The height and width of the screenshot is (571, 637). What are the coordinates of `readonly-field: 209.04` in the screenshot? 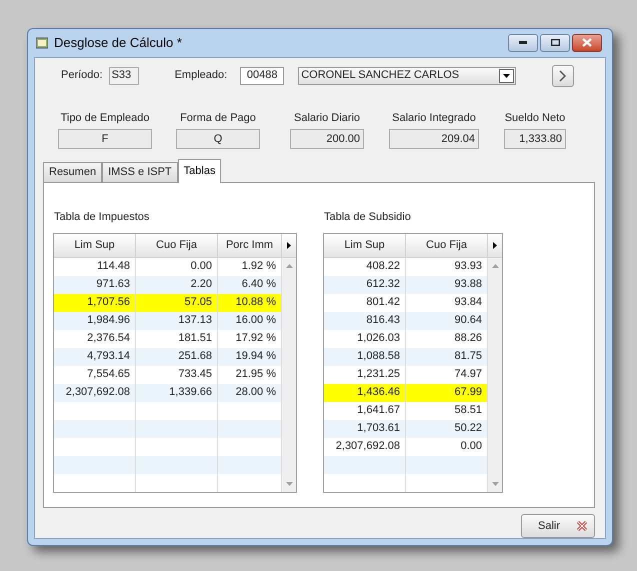 It's located at (434, 139).